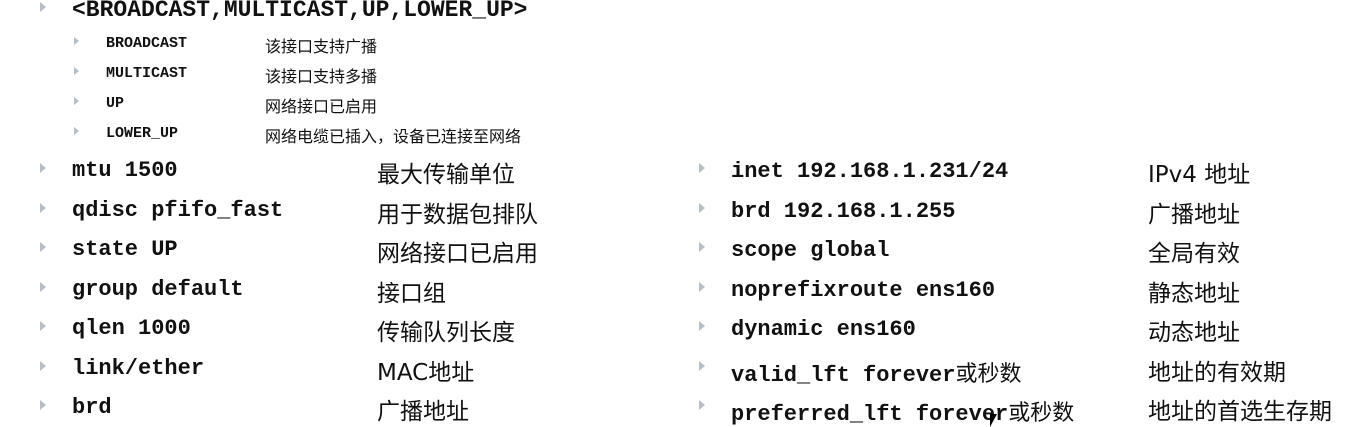 This screenshot has width=1366, height=427. Describe the element at coordinates (147, 43) in the screenshot. I see `flag-key: BROADCAST` at that location.